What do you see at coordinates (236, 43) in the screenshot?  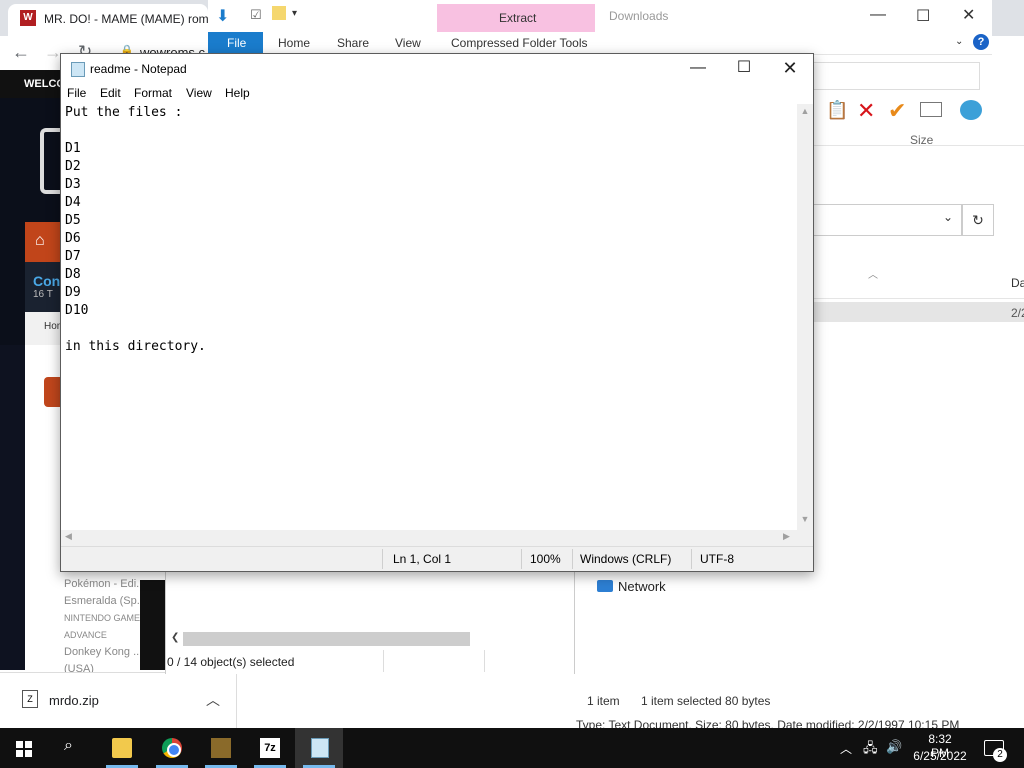 I see `ribbon-file-label: File` at bounding box center [236, 43].